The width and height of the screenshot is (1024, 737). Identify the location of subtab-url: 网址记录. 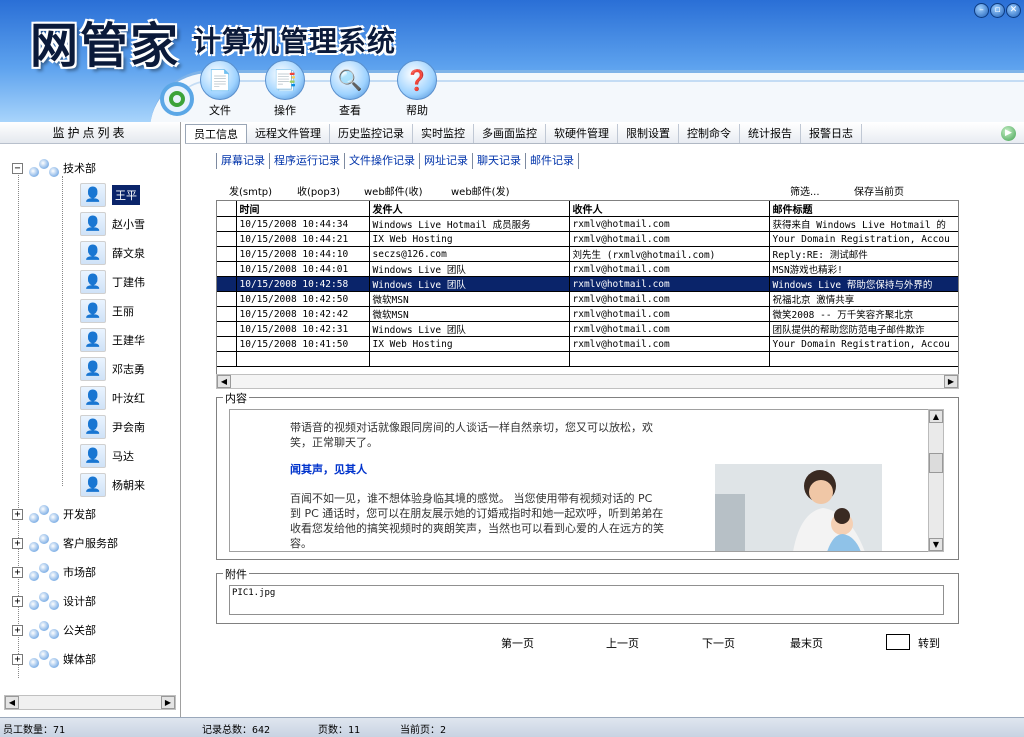
(445, 161).